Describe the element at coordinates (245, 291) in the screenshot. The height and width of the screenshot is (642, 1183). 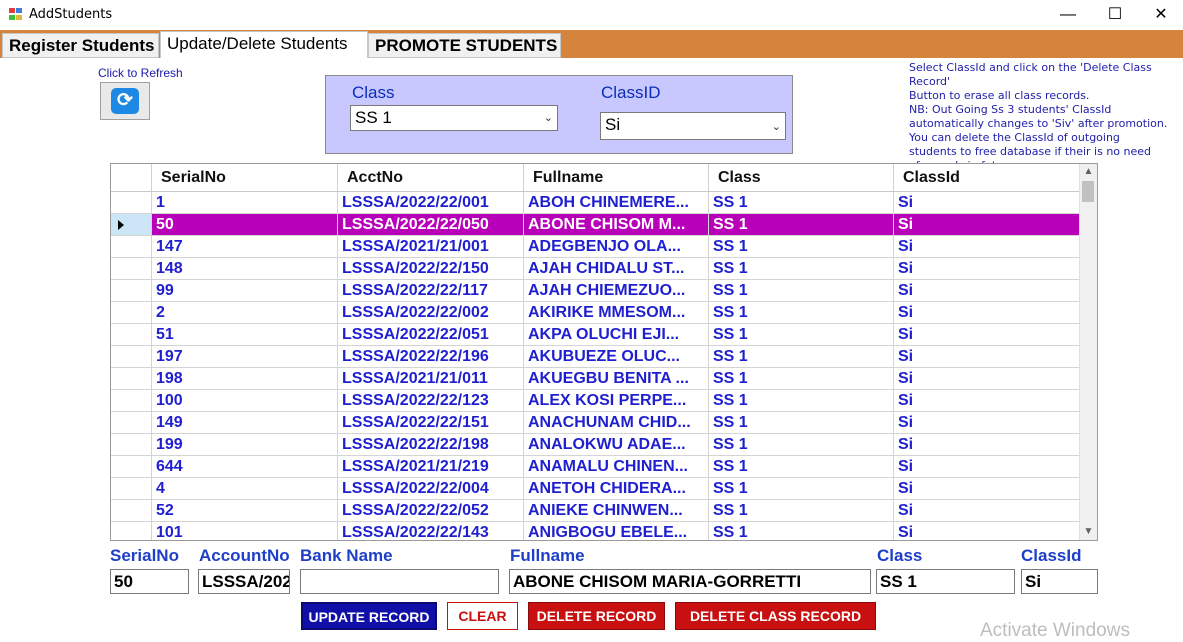
I see `cell-serialno: 99` at that location.